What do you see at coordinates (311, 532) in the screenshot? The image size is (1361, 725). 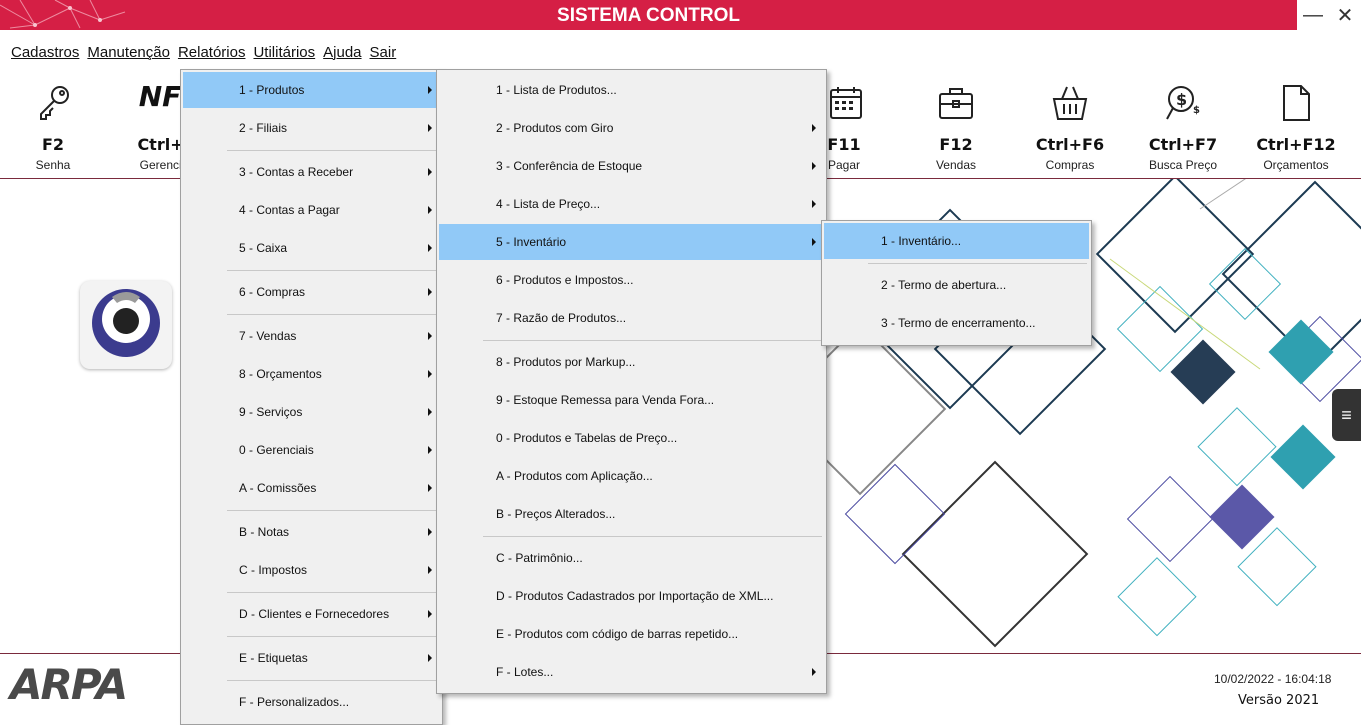 I see `menu-item-notas: B - Notas` at bounding box center [311, 532].